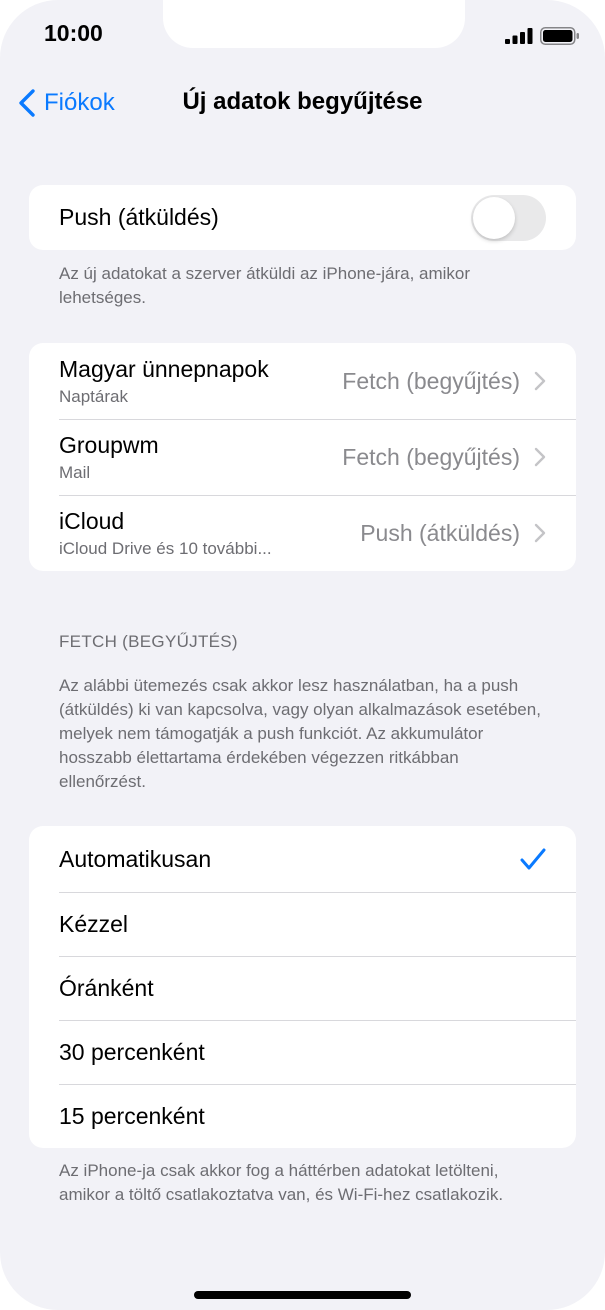  I want to click on account-row: Groupwm Mail Fetch (begyűjtés), so click(302, 457).